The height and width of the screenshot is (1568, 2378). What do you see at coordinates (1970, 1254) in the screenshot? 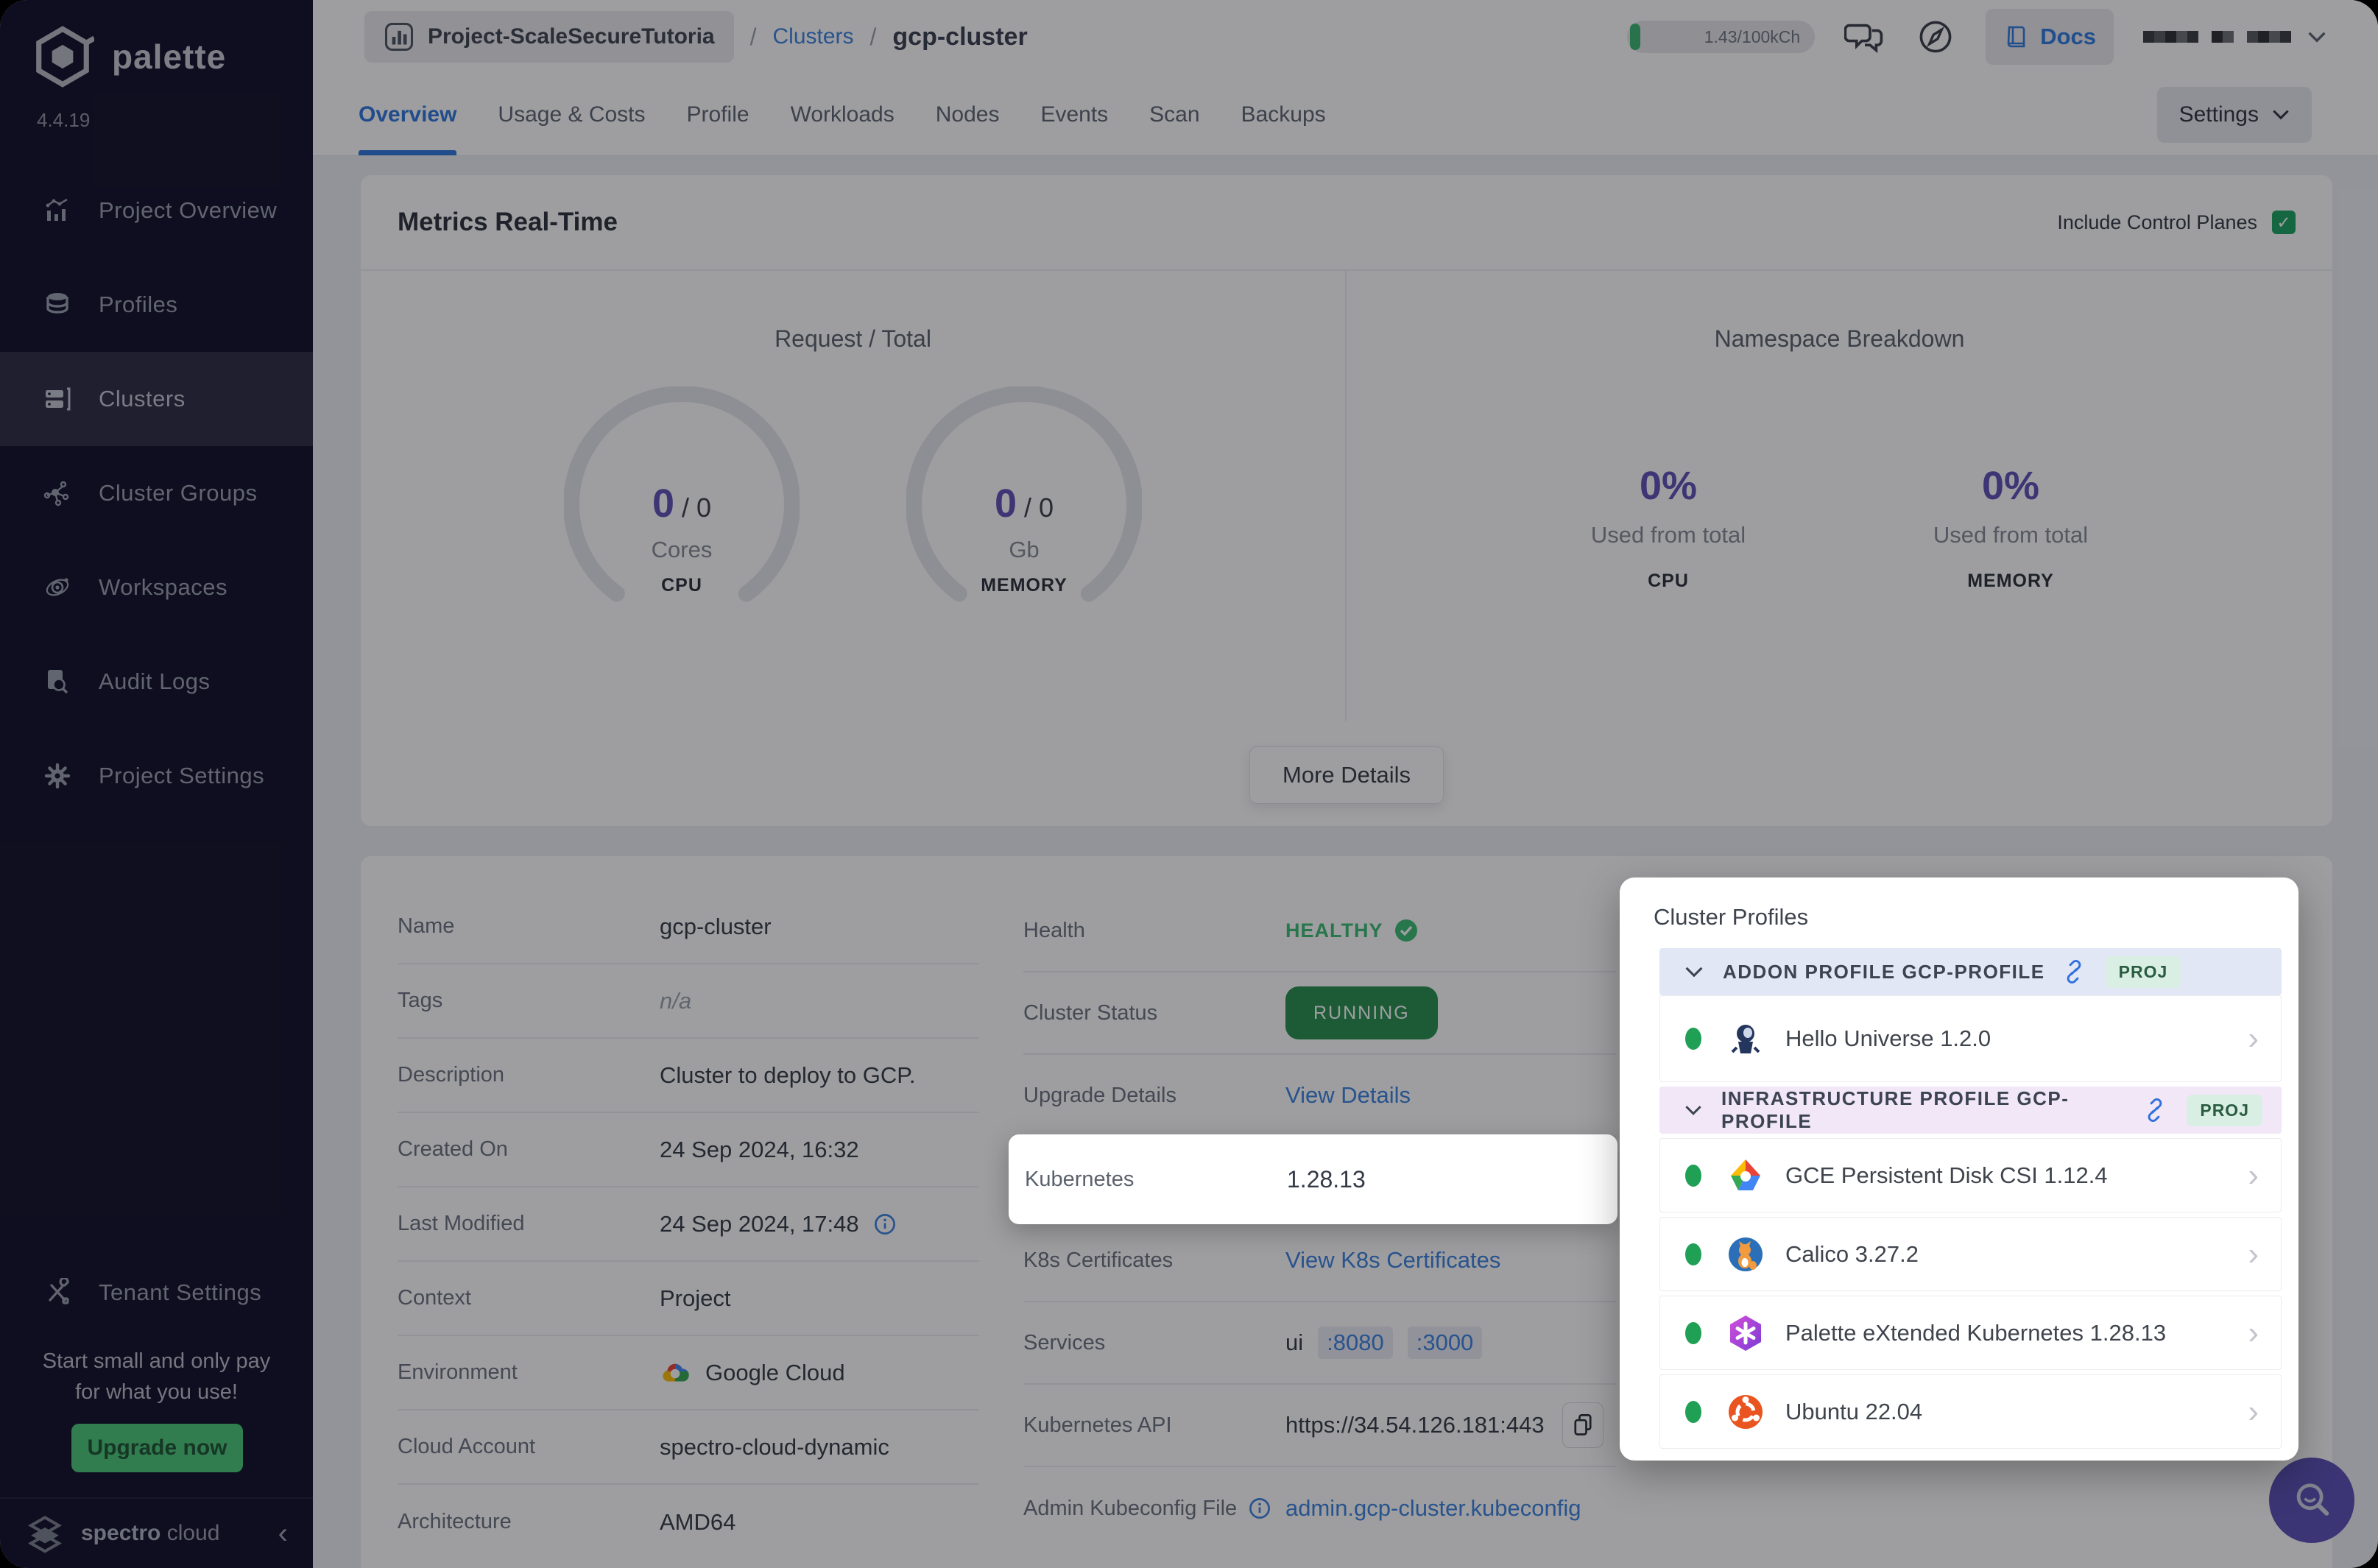
I see `profile-item-calico: Calico 3.27.2 ›` at bounding box center [1970, 1254].